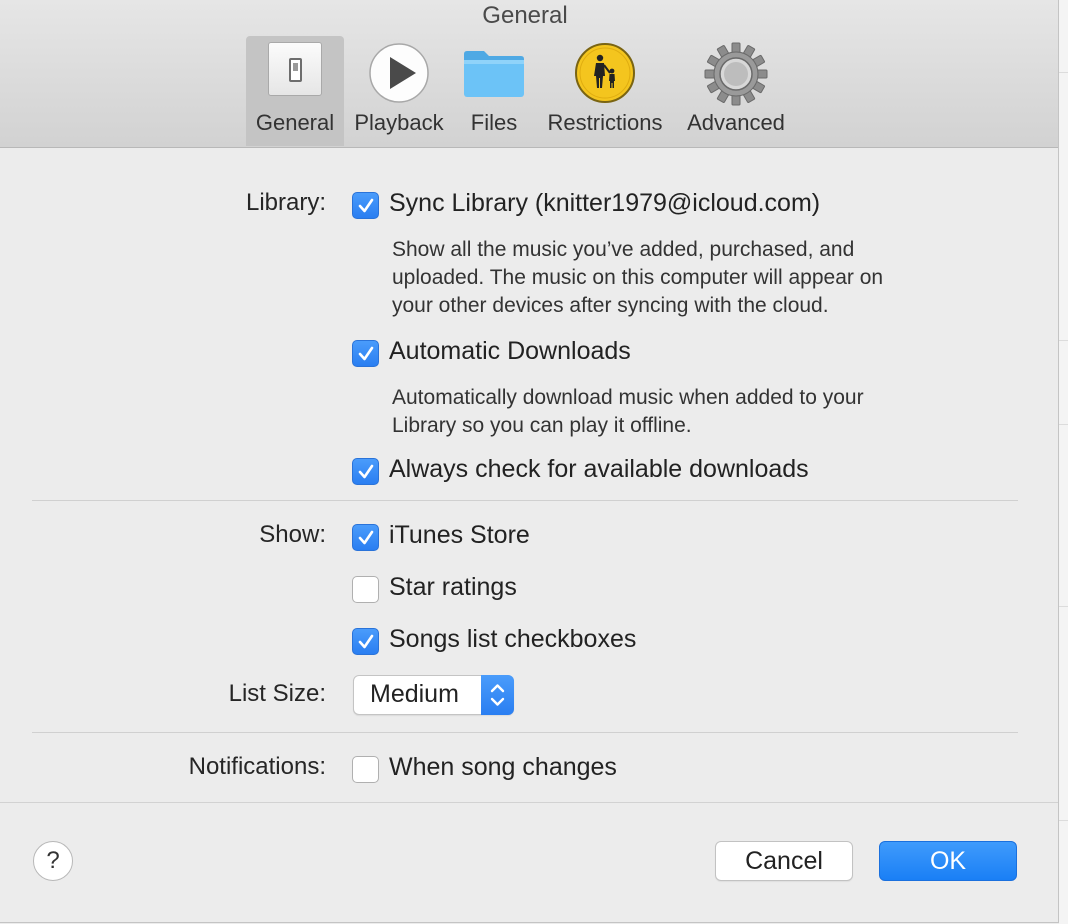 This screenshot has width=1068, height=924. I want to click on tab-general-label: General, so click(295, 122).